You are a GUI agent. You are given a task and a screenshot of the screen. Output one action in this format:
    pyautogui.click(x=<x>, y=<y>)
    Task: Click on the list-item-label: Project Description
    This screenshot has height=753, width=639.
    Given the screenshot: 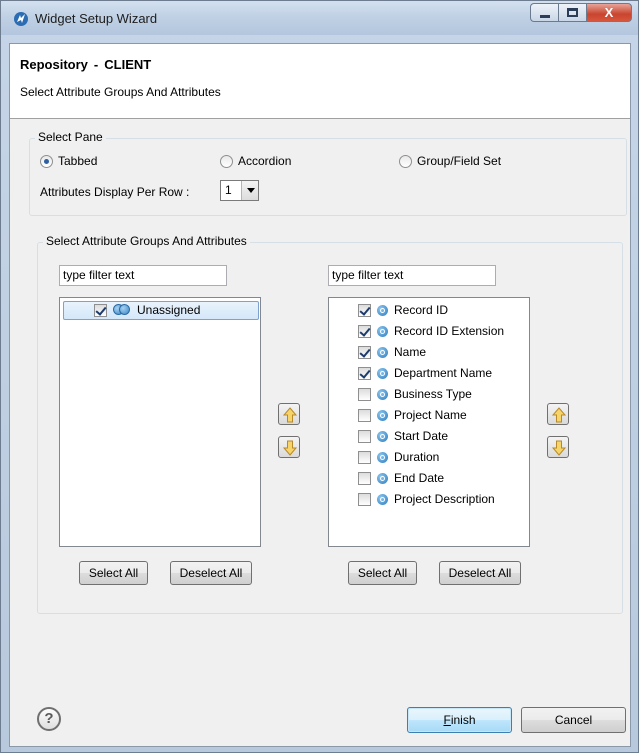 What is the action you would take?
    pyautogui.click(x=444, y=499)
    